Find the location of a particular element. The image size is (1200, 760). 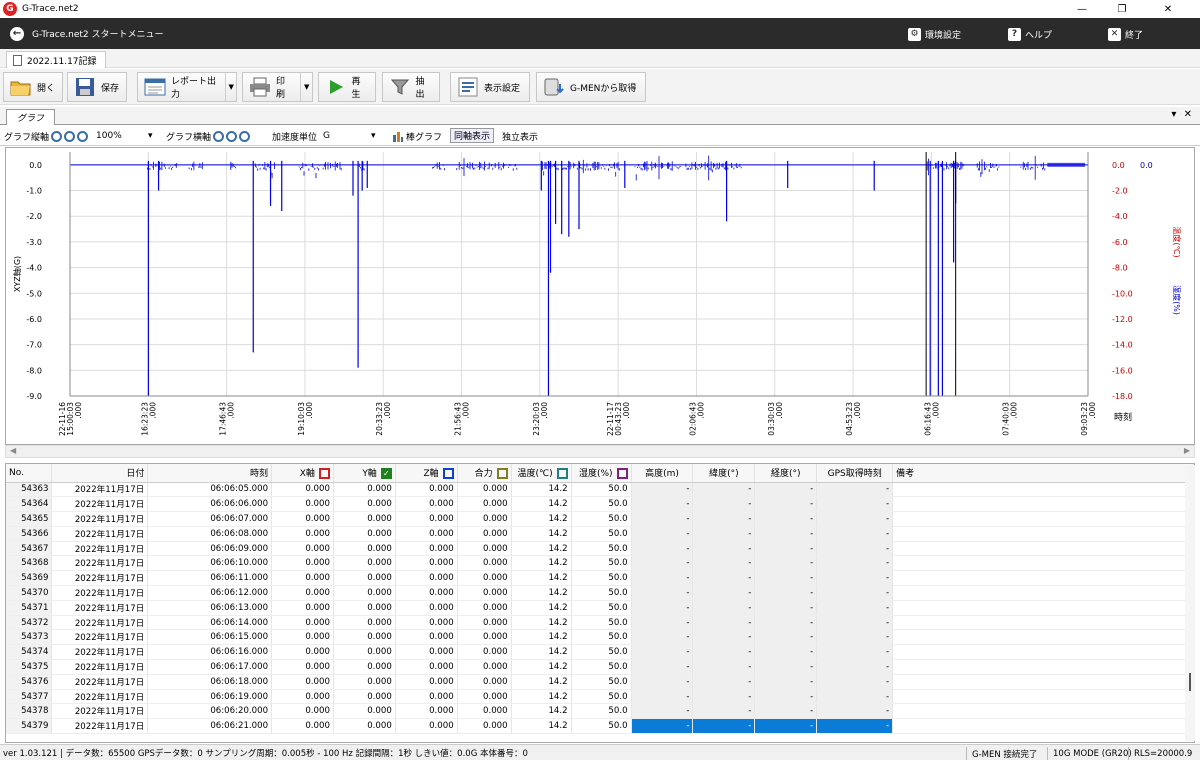

column-header: Y軸 ✓ is located at coordinates (364, 473).